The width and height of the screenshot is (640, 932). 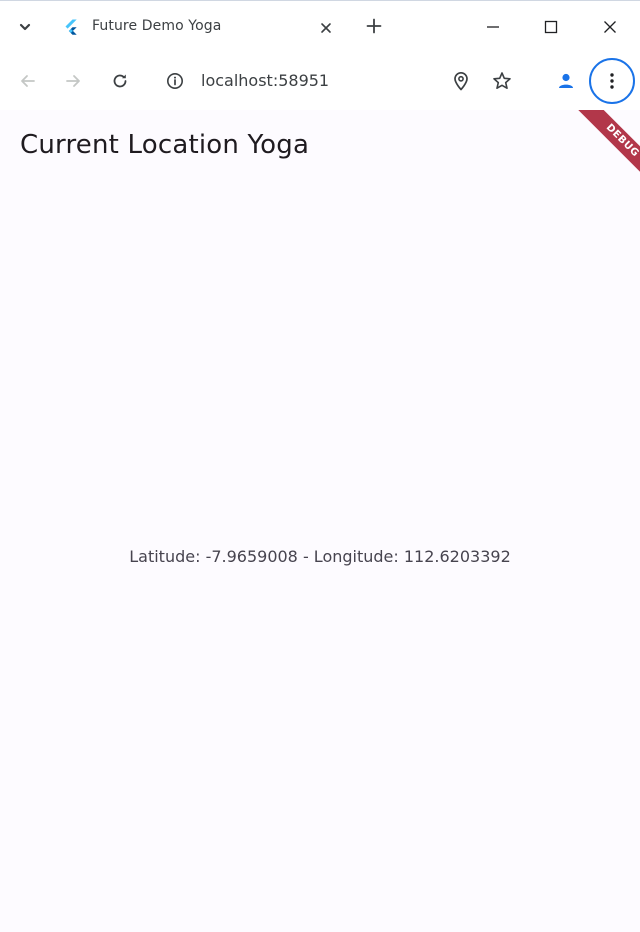 I want to click on debug-banner-label: DEBUG, so click(x=606, y=150).